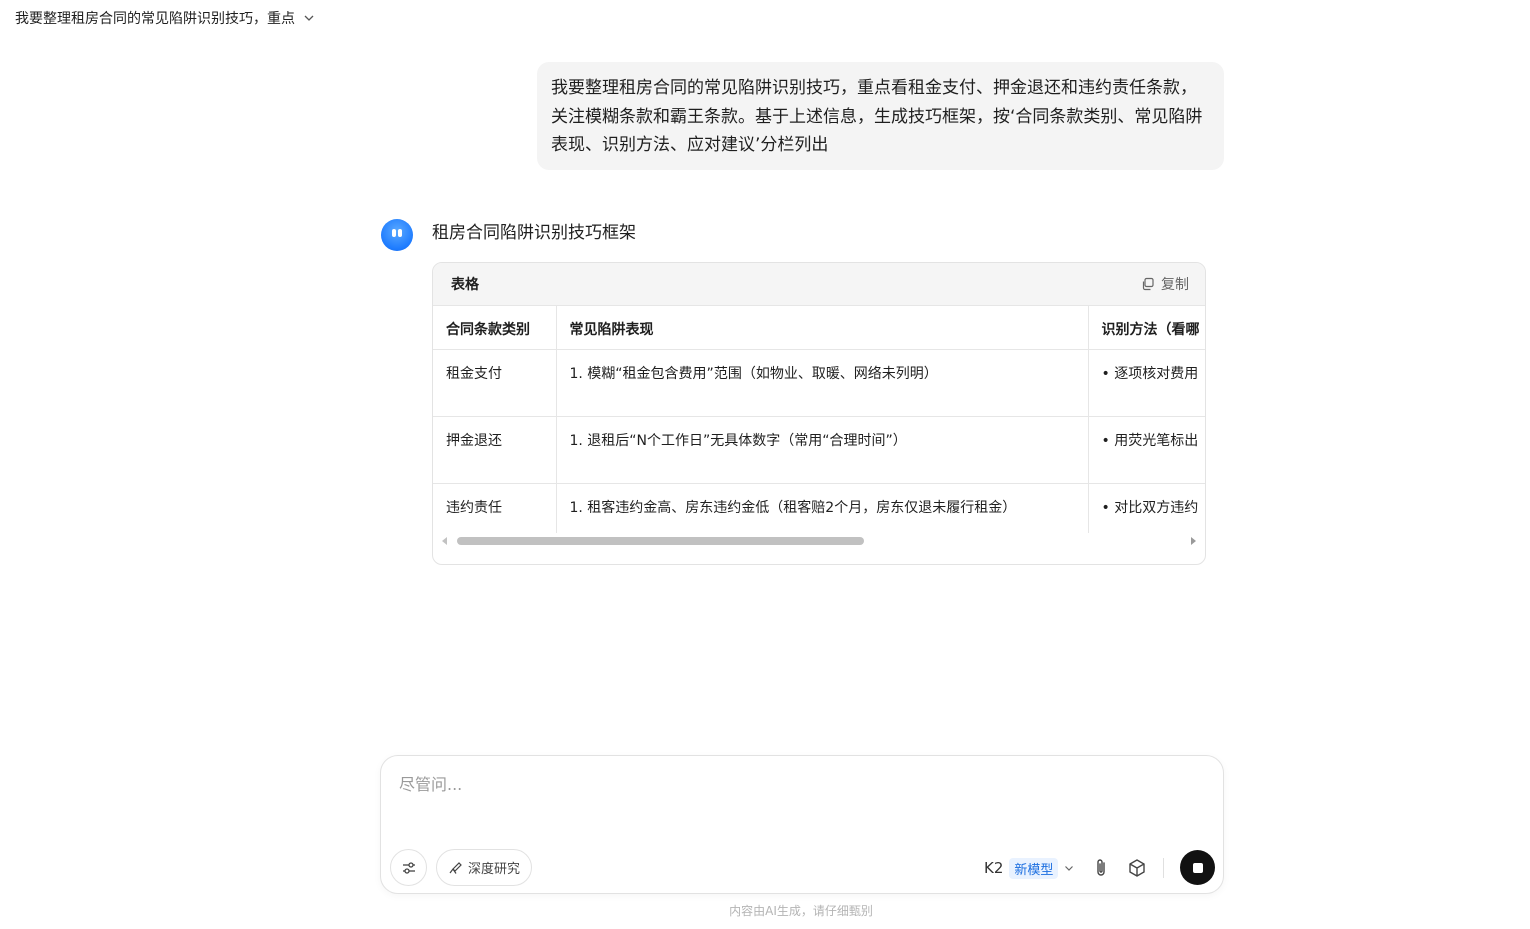 This screenshot has height=929, width=1530. I want to click on ai-disclaimer: 内容由AI生成，请仔细甄别, so click(801, 911).